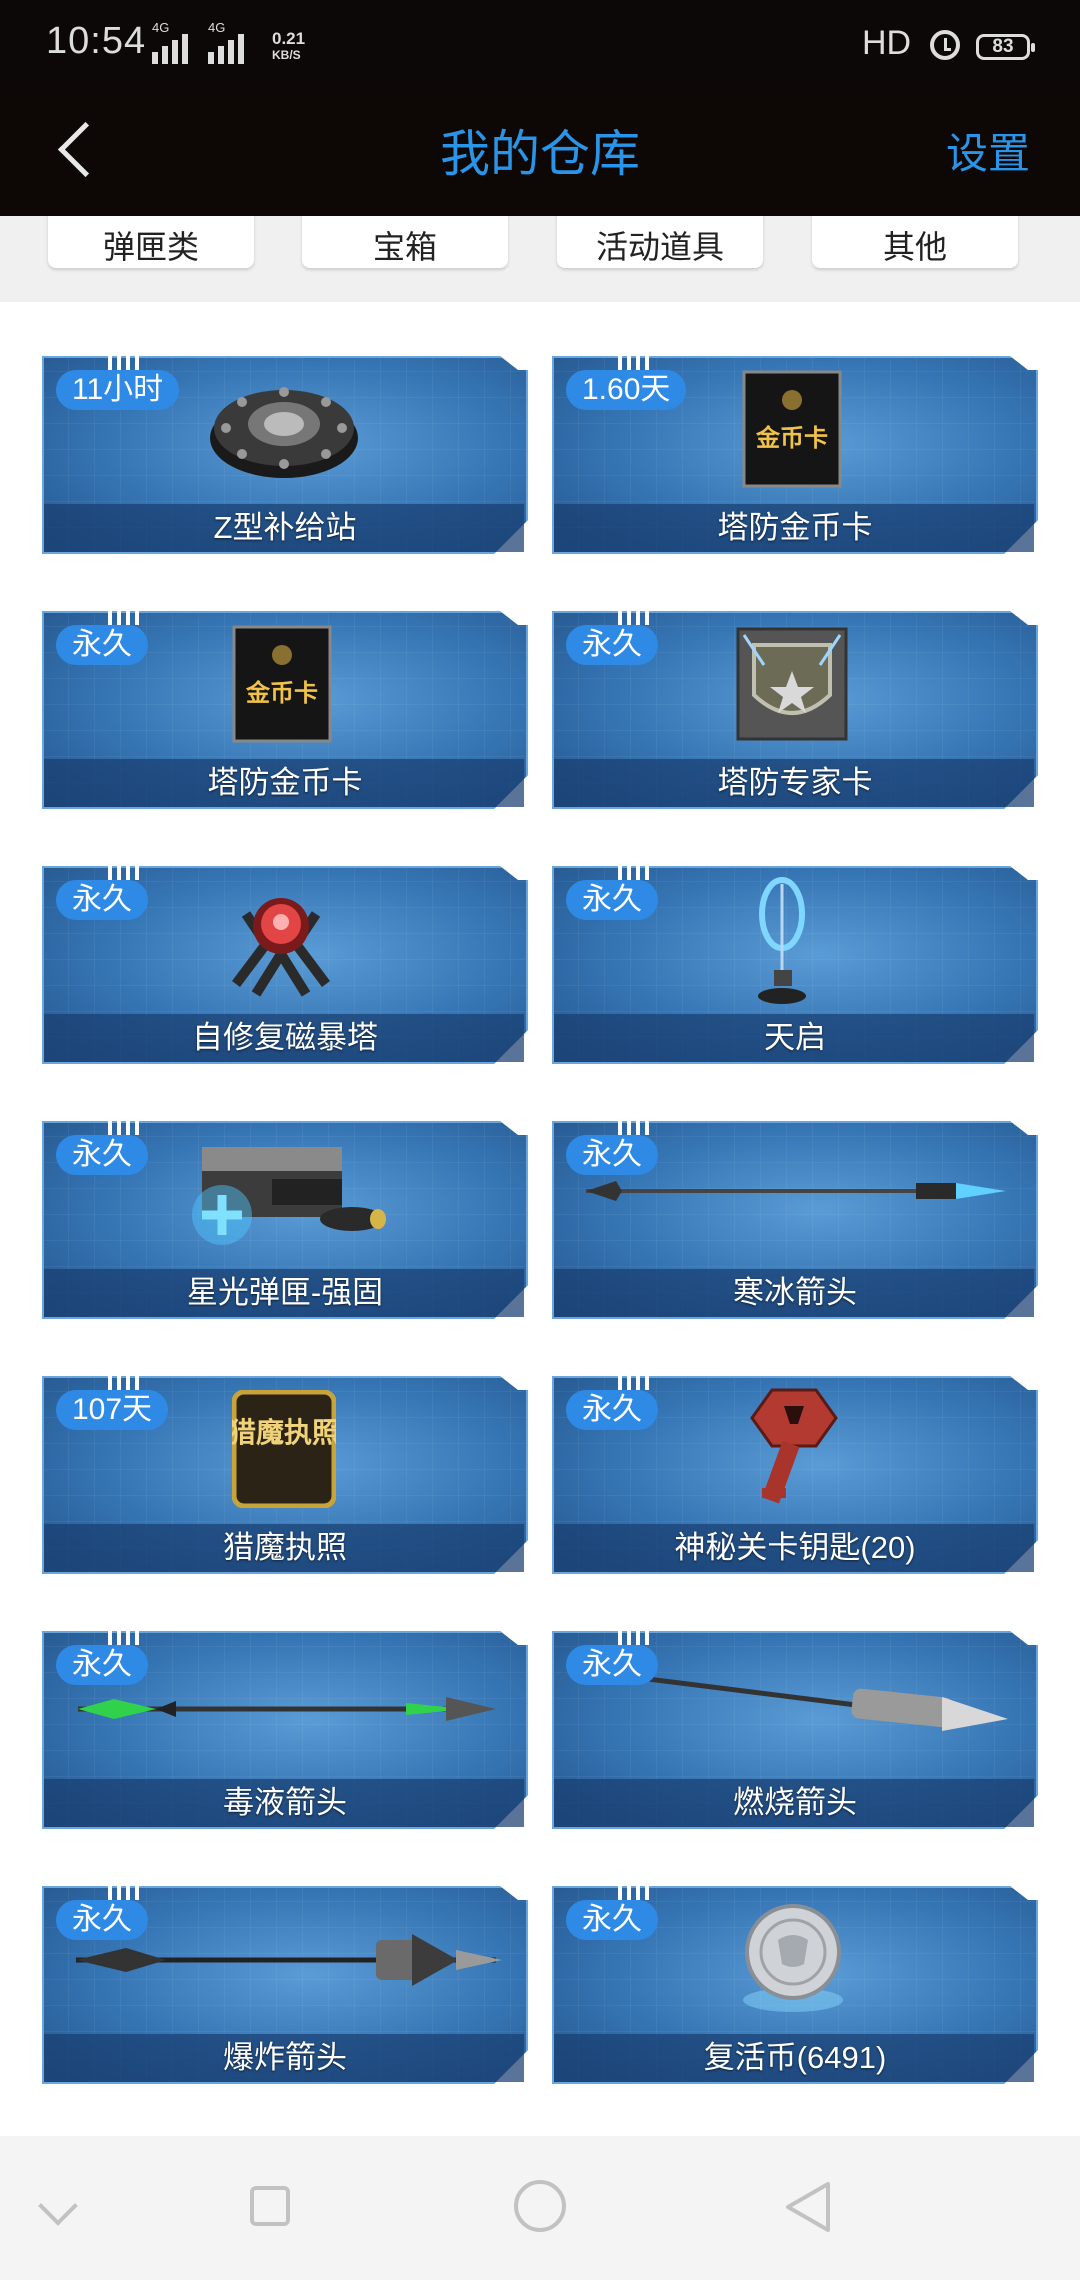  What do you see at coordinates (809, 2207) in the screenshot?
I see `nav-back-button` at bounding box center [809, 2207].